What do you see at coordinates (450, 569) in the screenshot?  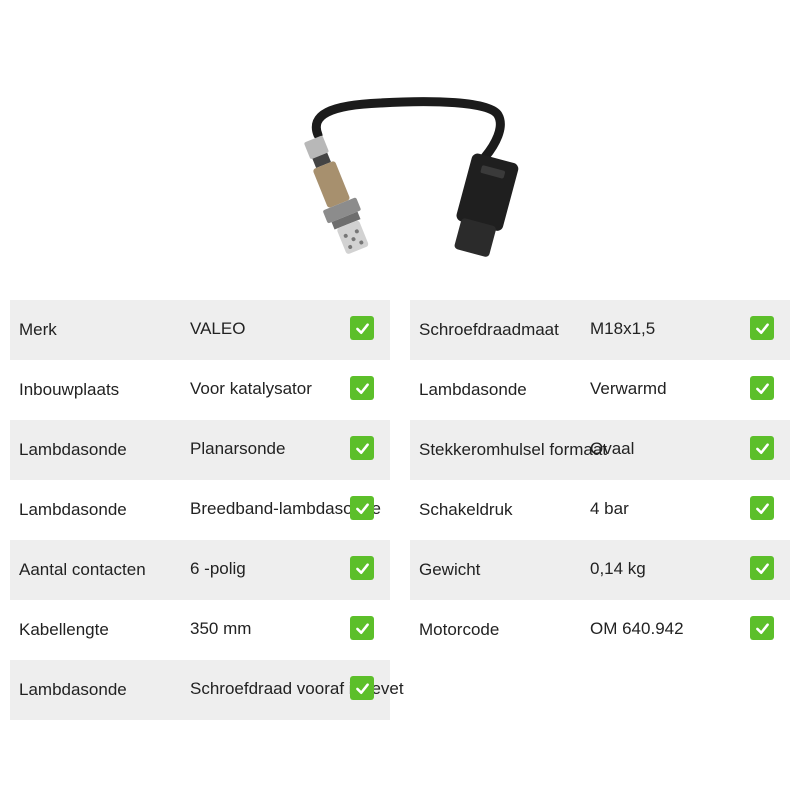 I see `spec-label: Gewicht` at bounding box center [450, 569].